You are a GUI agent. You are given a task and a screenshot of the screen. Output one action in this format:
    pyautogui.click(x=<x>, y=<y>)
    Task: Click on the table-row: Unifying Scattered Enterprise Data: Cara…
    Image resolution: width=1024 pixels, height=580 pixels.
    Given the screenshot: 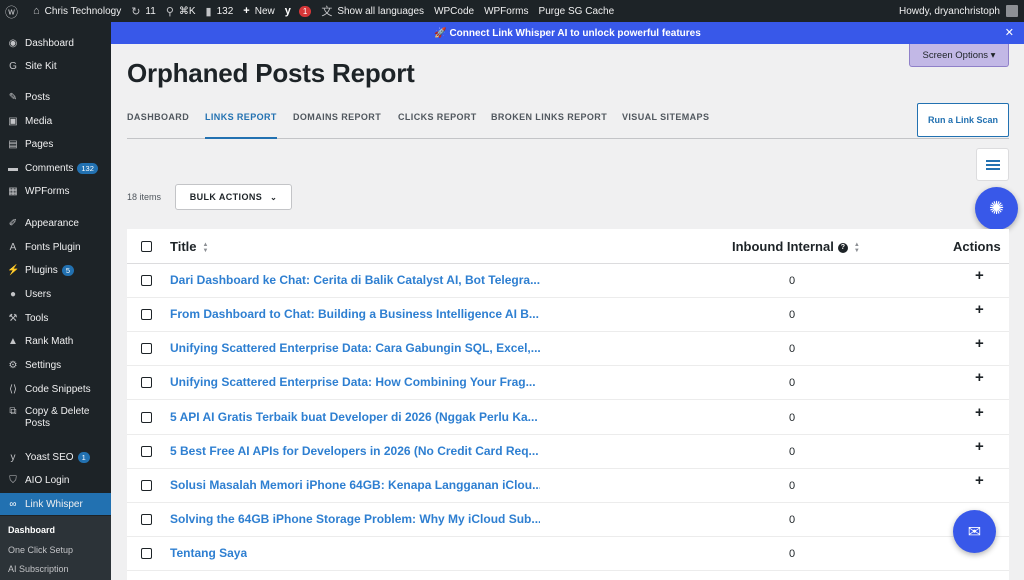 What is the action you would take?
    pyautogui.click(x=568, y=349)
    